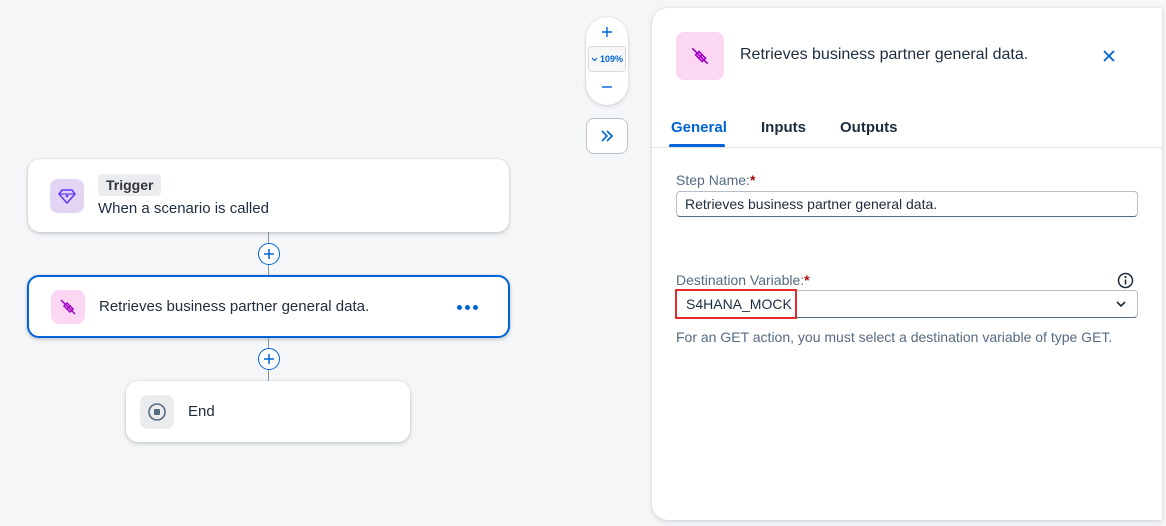  What do you see at coordinates (699, 127) in the screenshot?
I see `tab-general: General` at bounding box center [699, 127].